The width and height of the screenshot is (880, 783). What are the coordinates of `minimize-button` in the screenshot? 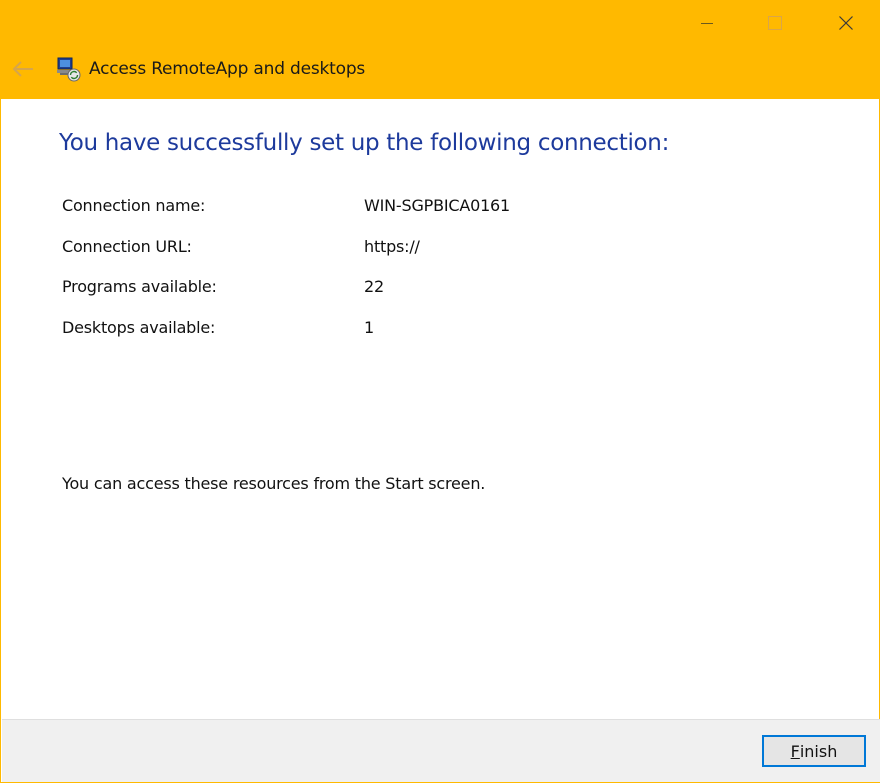 It's located at (707, 22).